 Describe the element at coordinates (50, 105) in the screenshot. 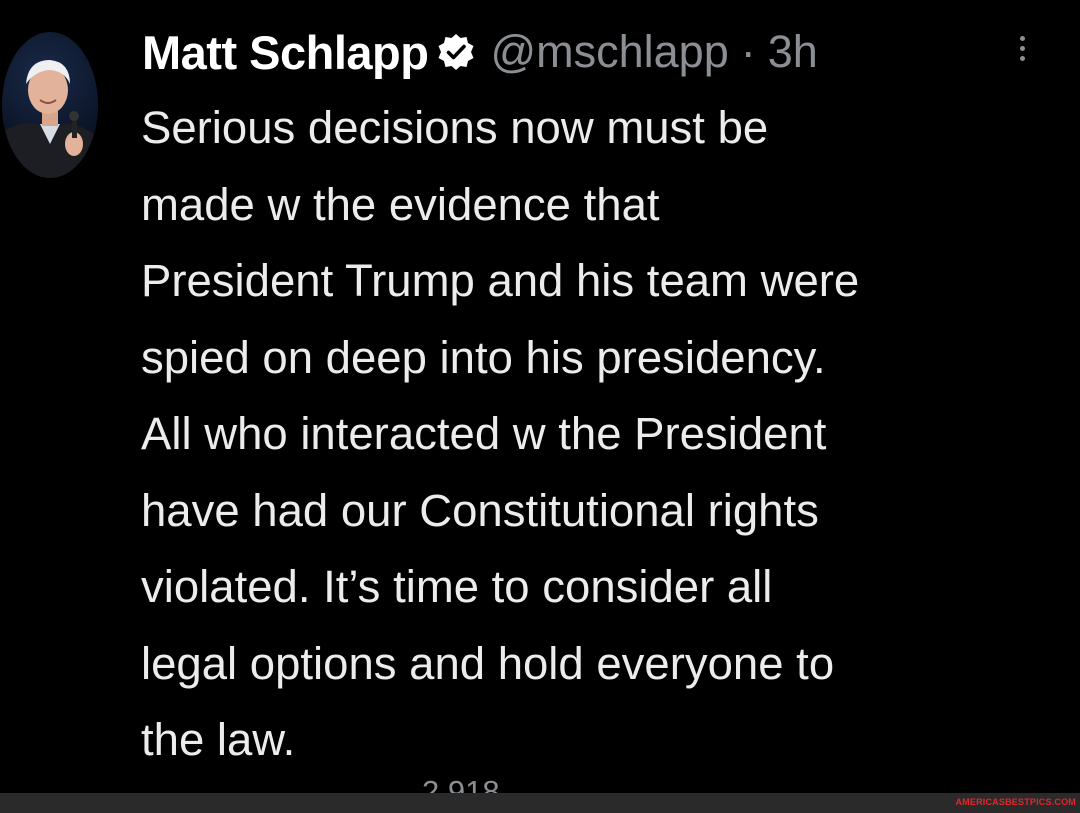

I see `avatar` at that location.